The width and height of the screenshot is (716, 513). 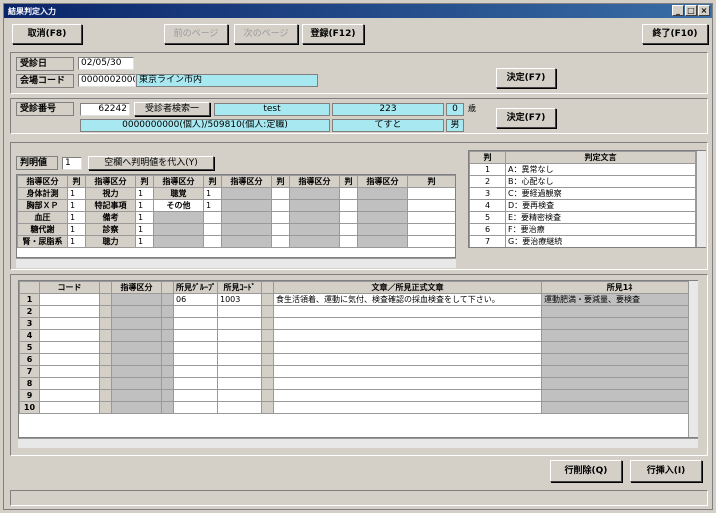 I want to click on judge-cell: 備考, so click(x=110, y=217).